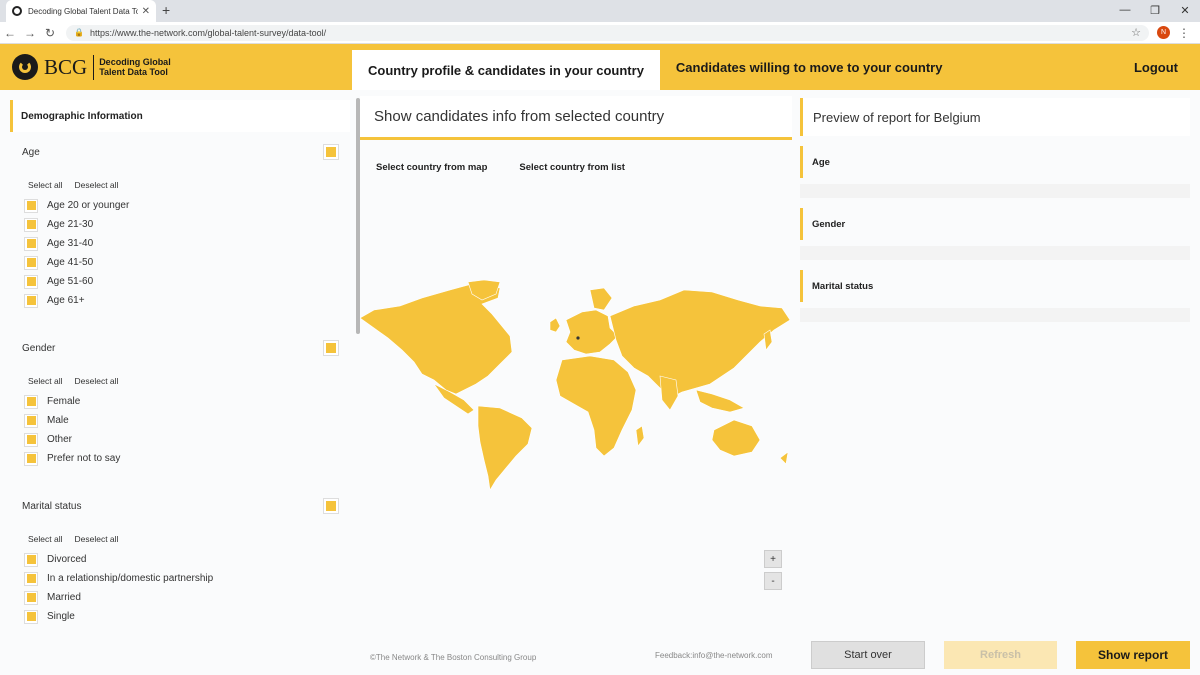  I want to click on bcg-logo: BCG Decoding Global Talent Data Tool, so click(176, 67).